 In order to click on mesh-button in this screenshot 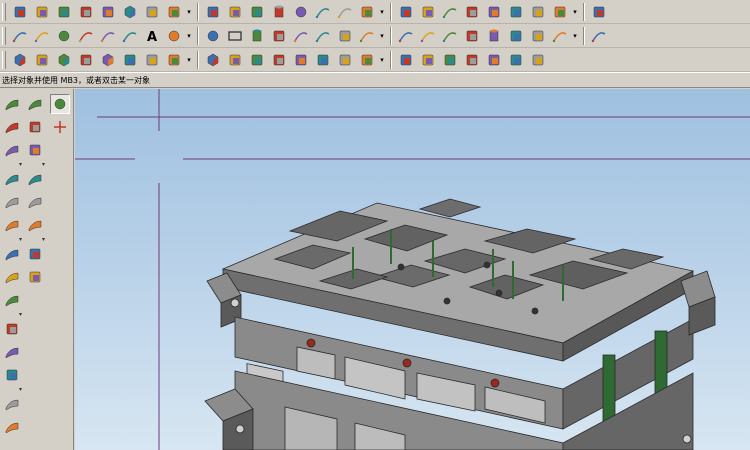, I will do `click(279, 36)`.